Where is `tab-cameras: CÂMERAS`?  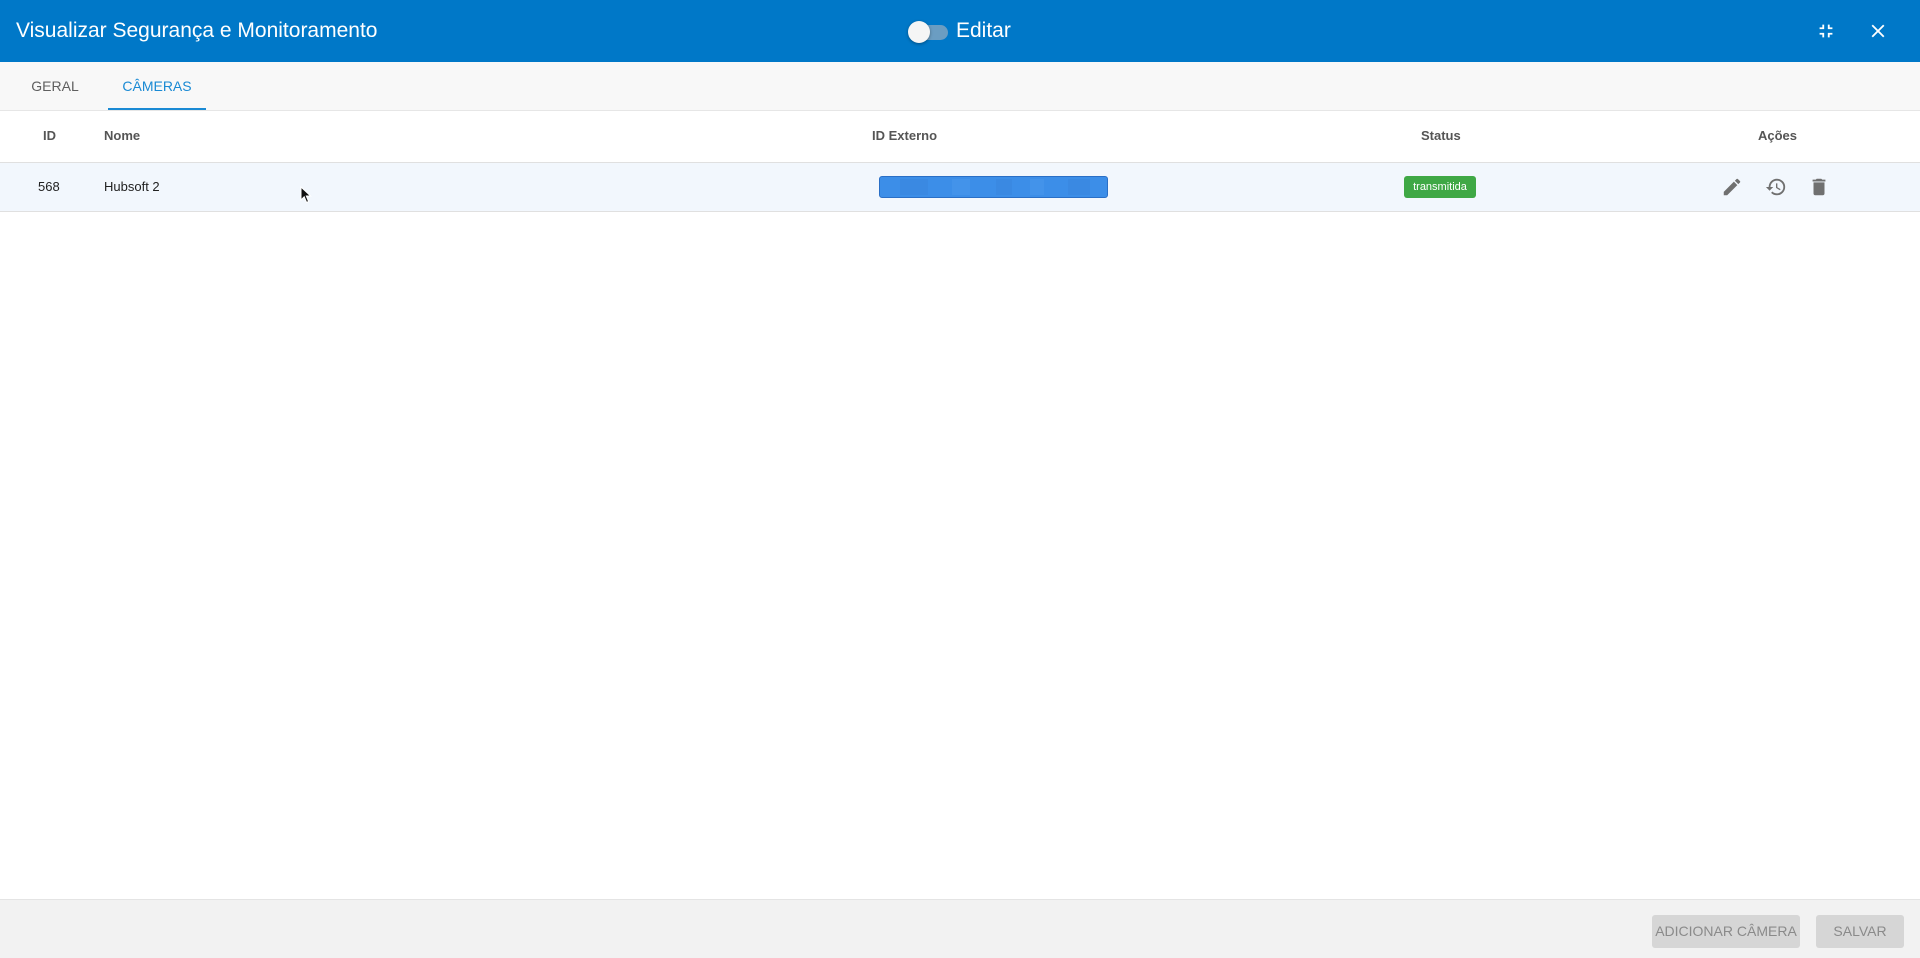 tab-cameras: CÂMERAS is located at coordinates (157, 86).